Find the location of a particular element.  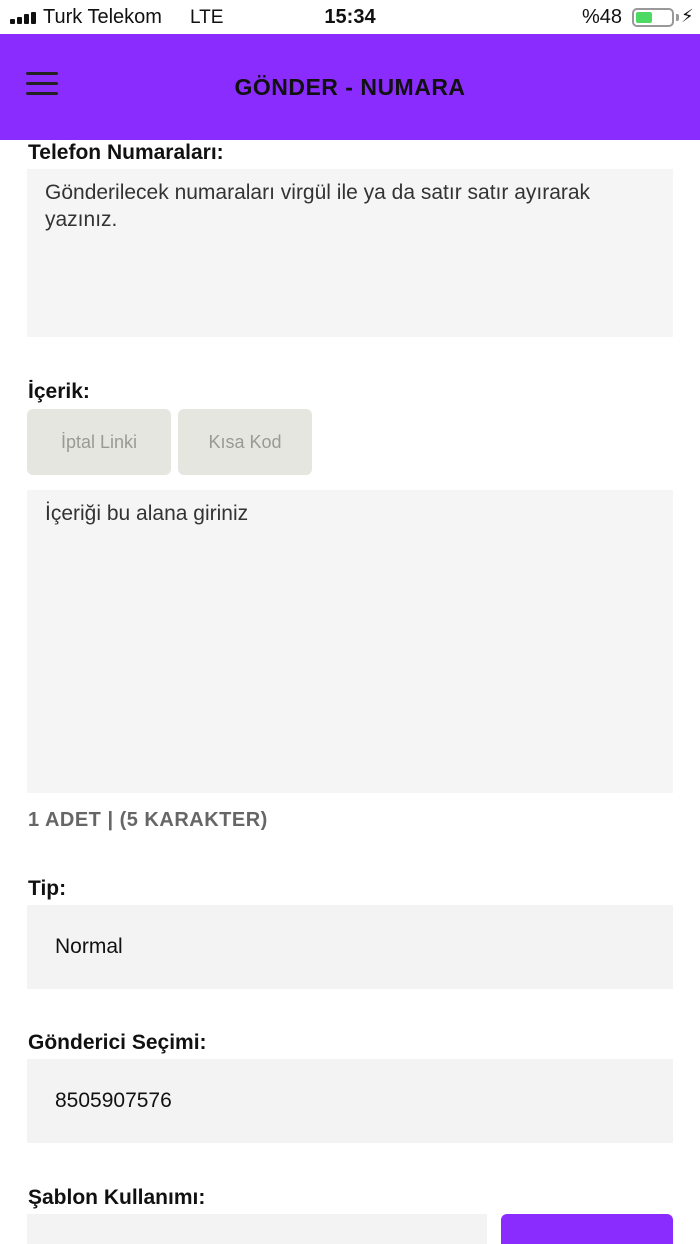

type-value: Normal is located at coordinates (89, 946).